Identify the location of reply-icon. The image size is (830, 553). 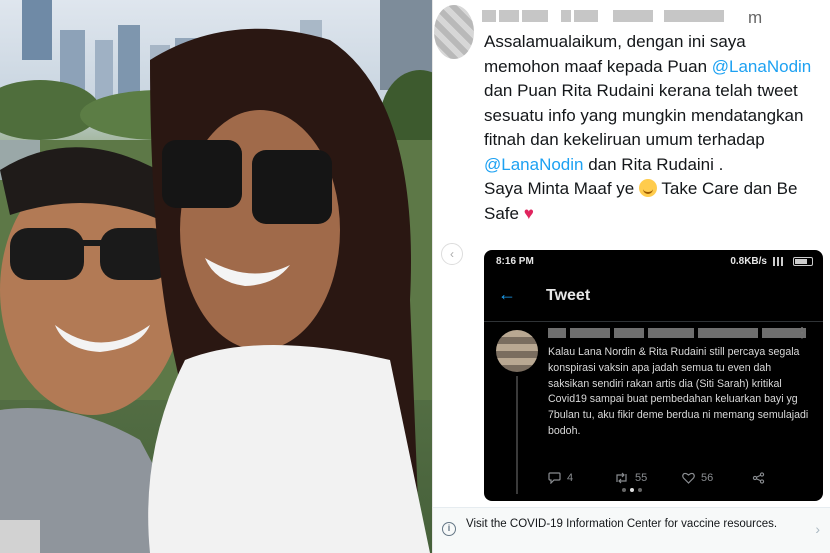
(554, 478).